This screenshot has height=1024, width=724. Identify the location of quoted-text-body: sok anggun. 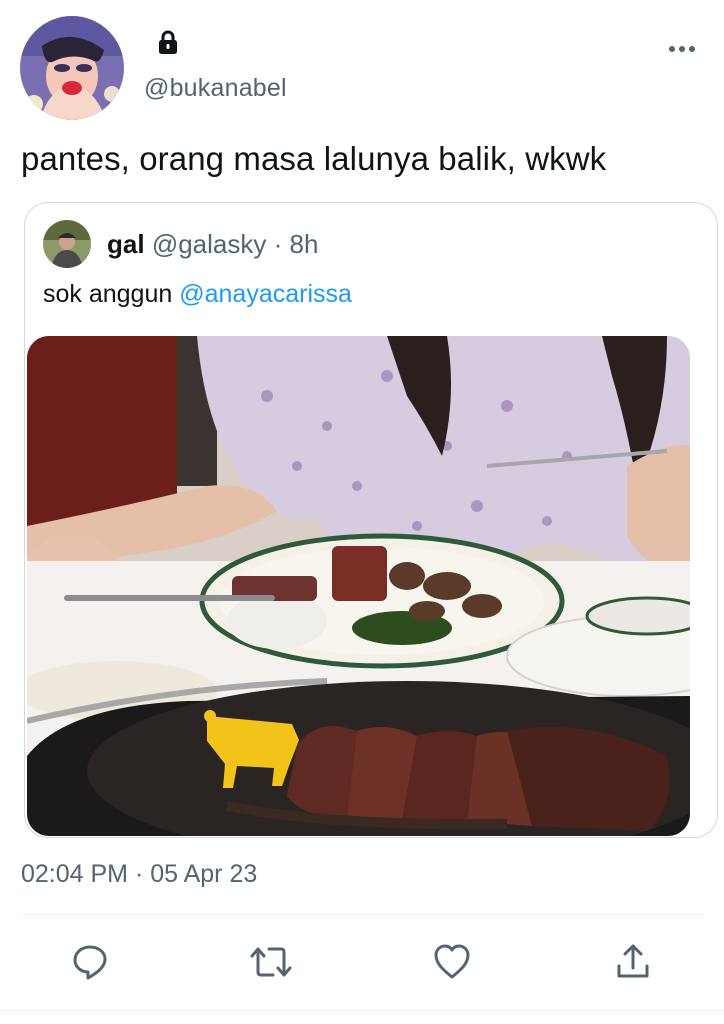
(108, 294).